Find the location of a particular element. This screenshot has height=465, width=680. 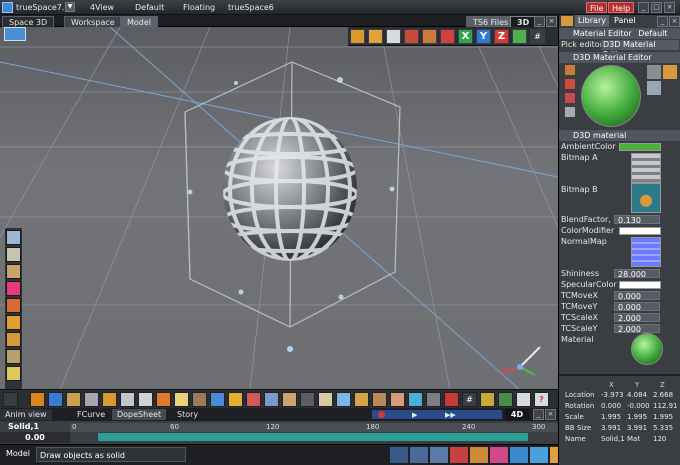

particle-icon is located at coordinates (253, 399).